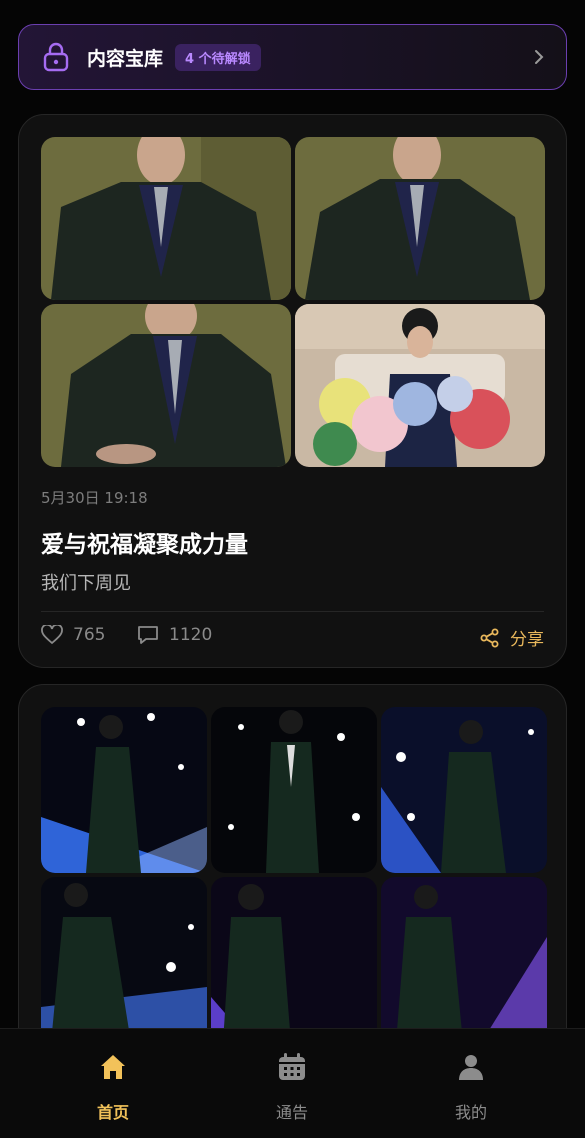 The height and width of the screenshot is (1138, 585). I want to click on tab-label: 首页, so click(112, 1112).